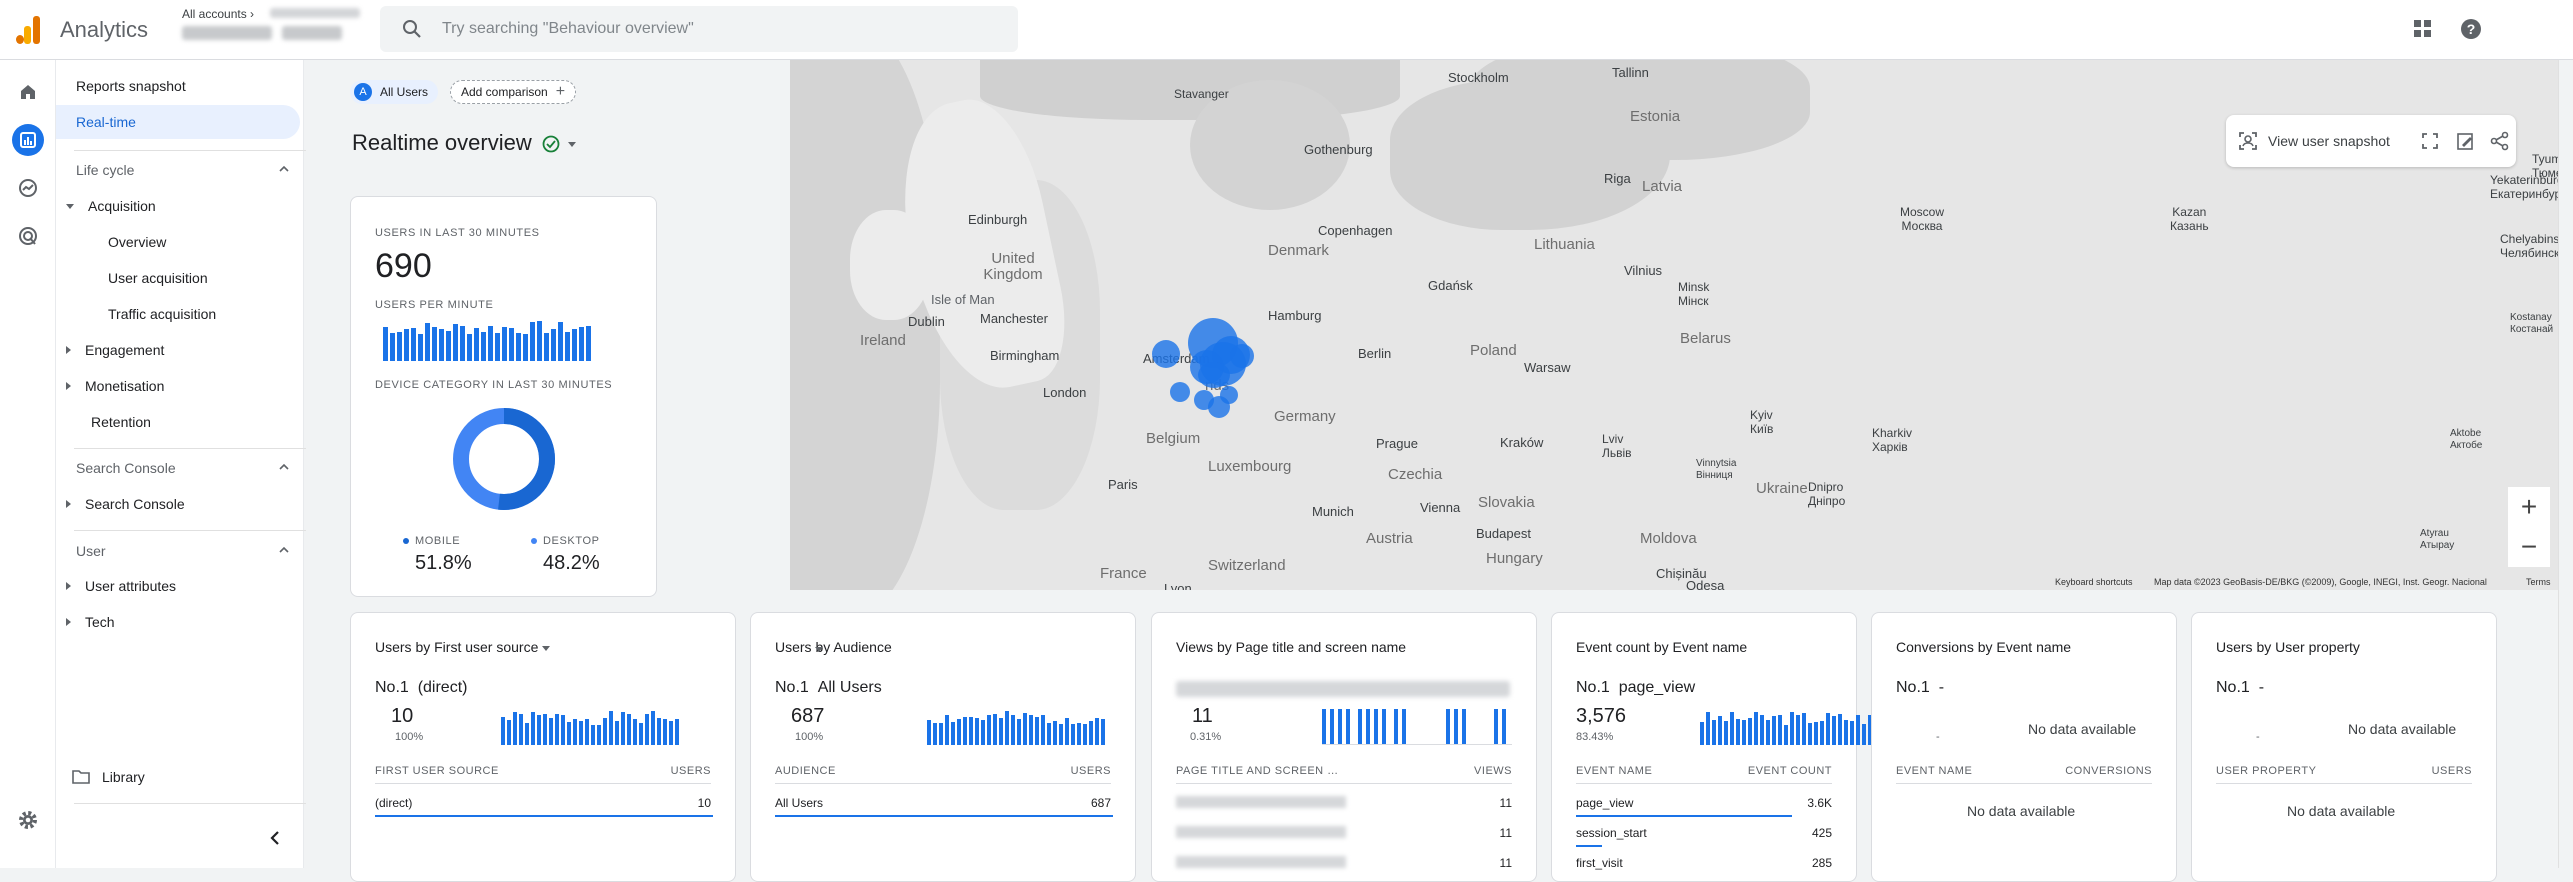  What do you see at coordinates (442, 142) in the screenshot?
I see `page-title: Realtime overview` at bounding box center [442, 142].